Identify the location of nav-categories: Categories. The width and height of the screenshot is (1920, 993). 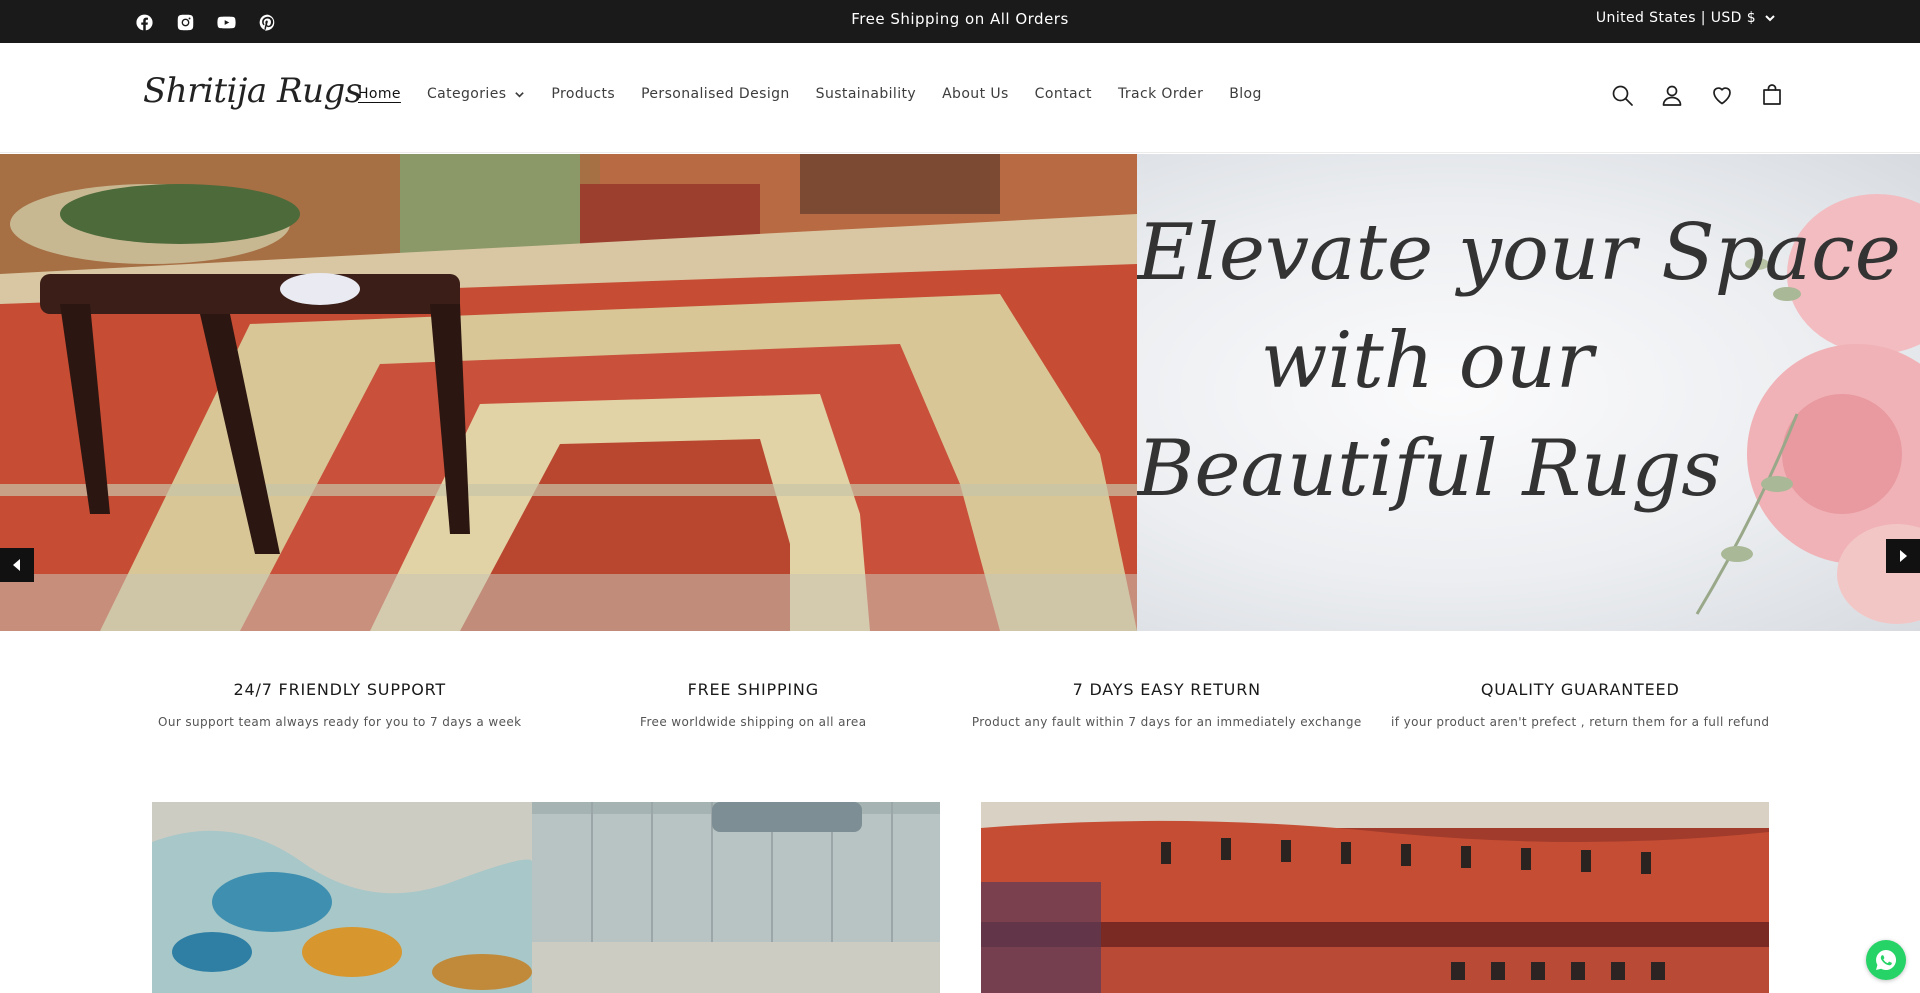
(476, 94).